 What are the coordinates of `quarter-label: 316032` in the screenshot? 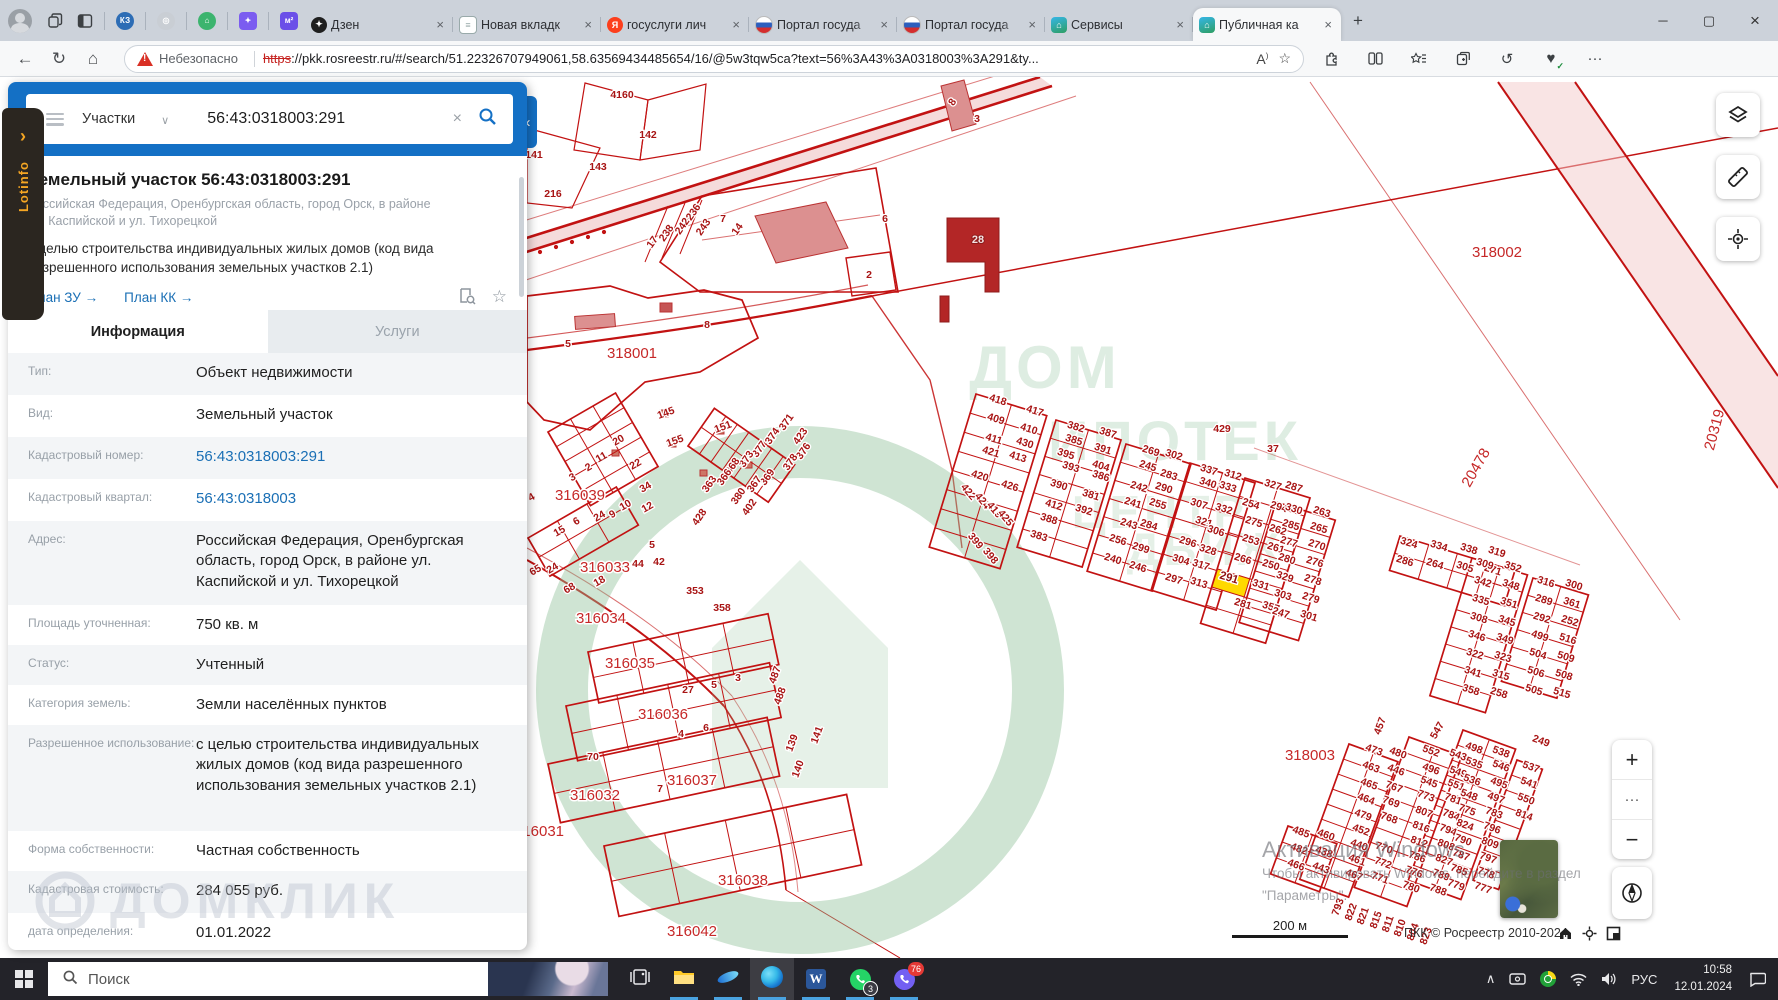 It's located at (594, 796).